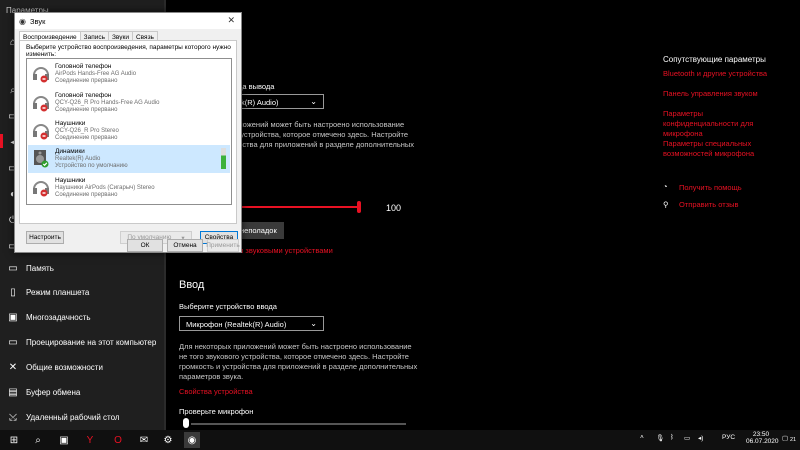 Image resolution: width=800 pixels, height=450 pixels. What do you see at coordinates (13, 268) in the screenshot?
I see `storage-icon: ▭` at bounding box center [13, 268].